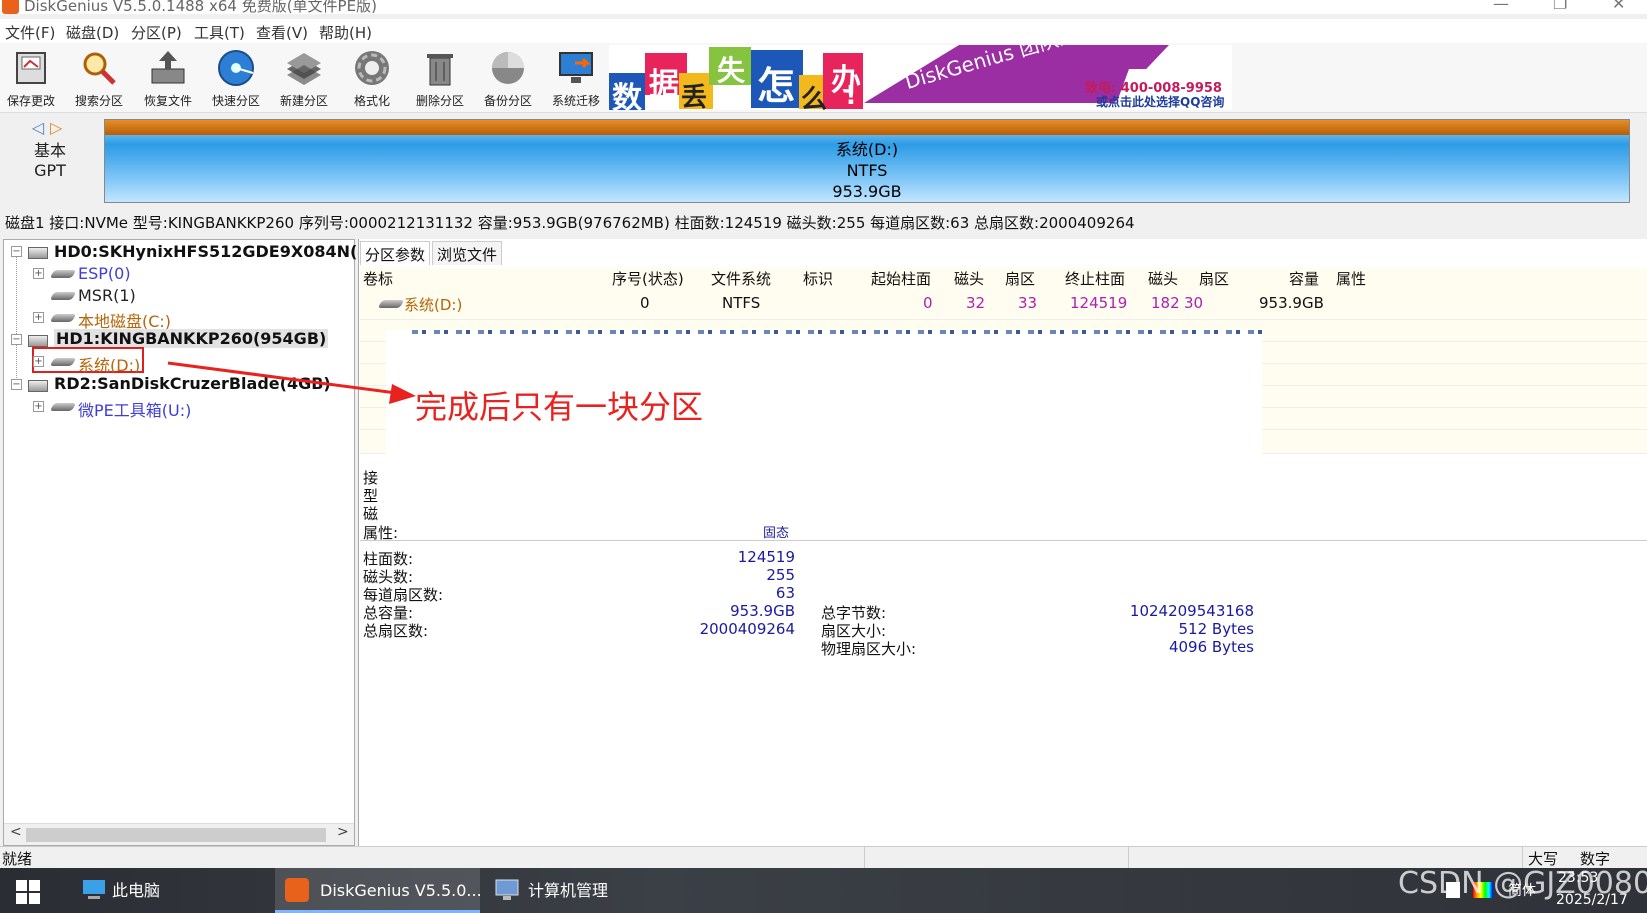  What do you see at coordinates (1214, 278) in the screenshot?
I see `col-sector2: 扇区` at bounding box center [1214, 278].